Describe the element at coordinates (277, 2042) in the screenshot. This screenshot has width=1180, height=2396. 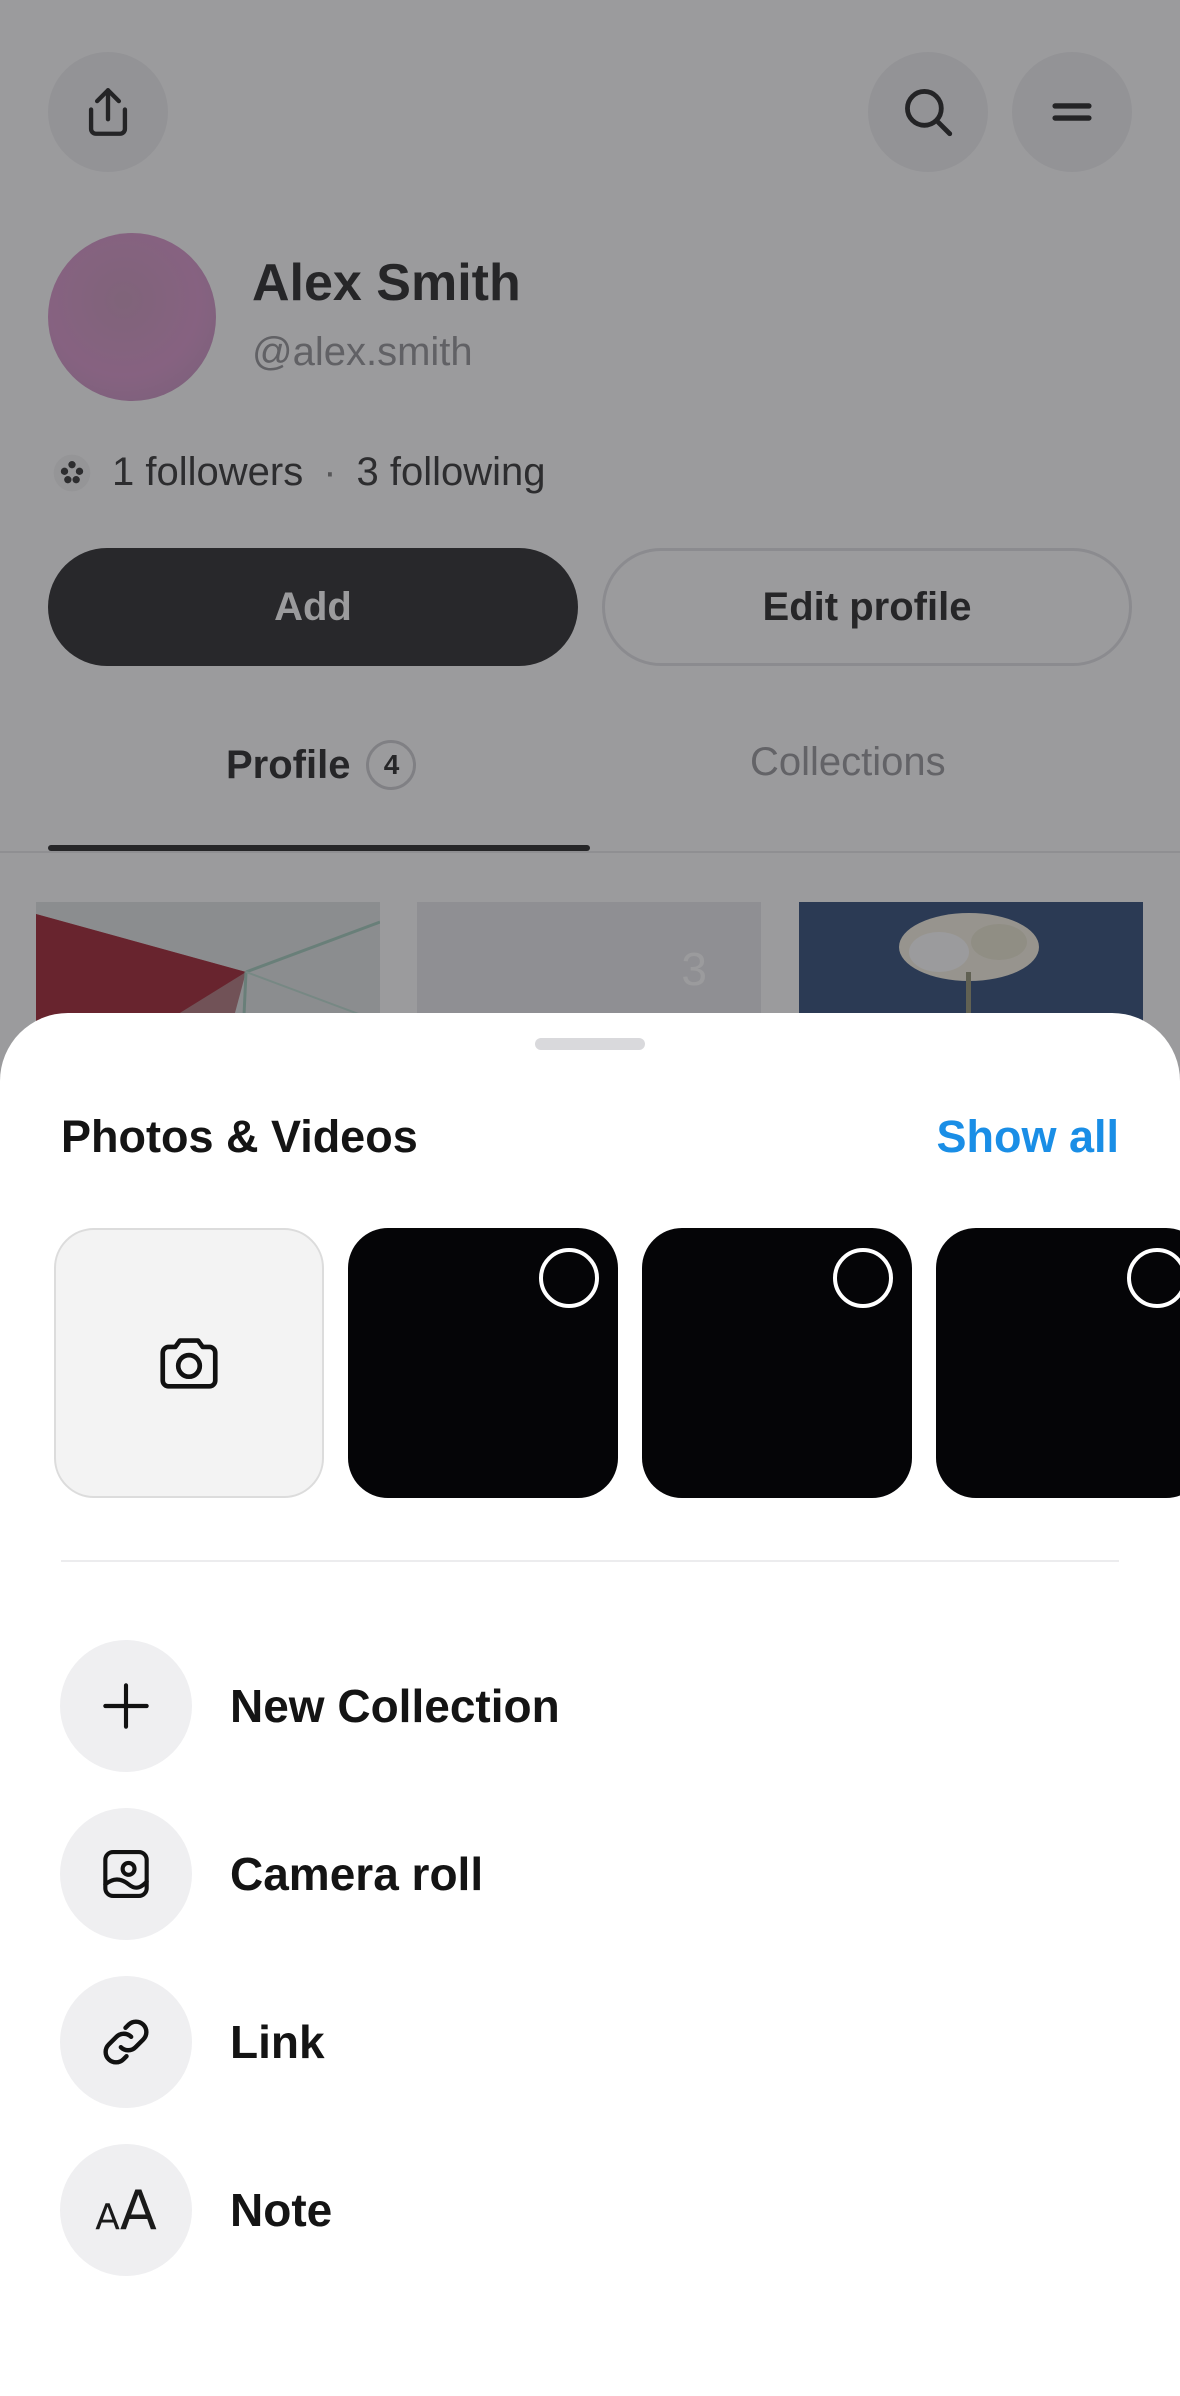
I see `link-label: Link` at that location.